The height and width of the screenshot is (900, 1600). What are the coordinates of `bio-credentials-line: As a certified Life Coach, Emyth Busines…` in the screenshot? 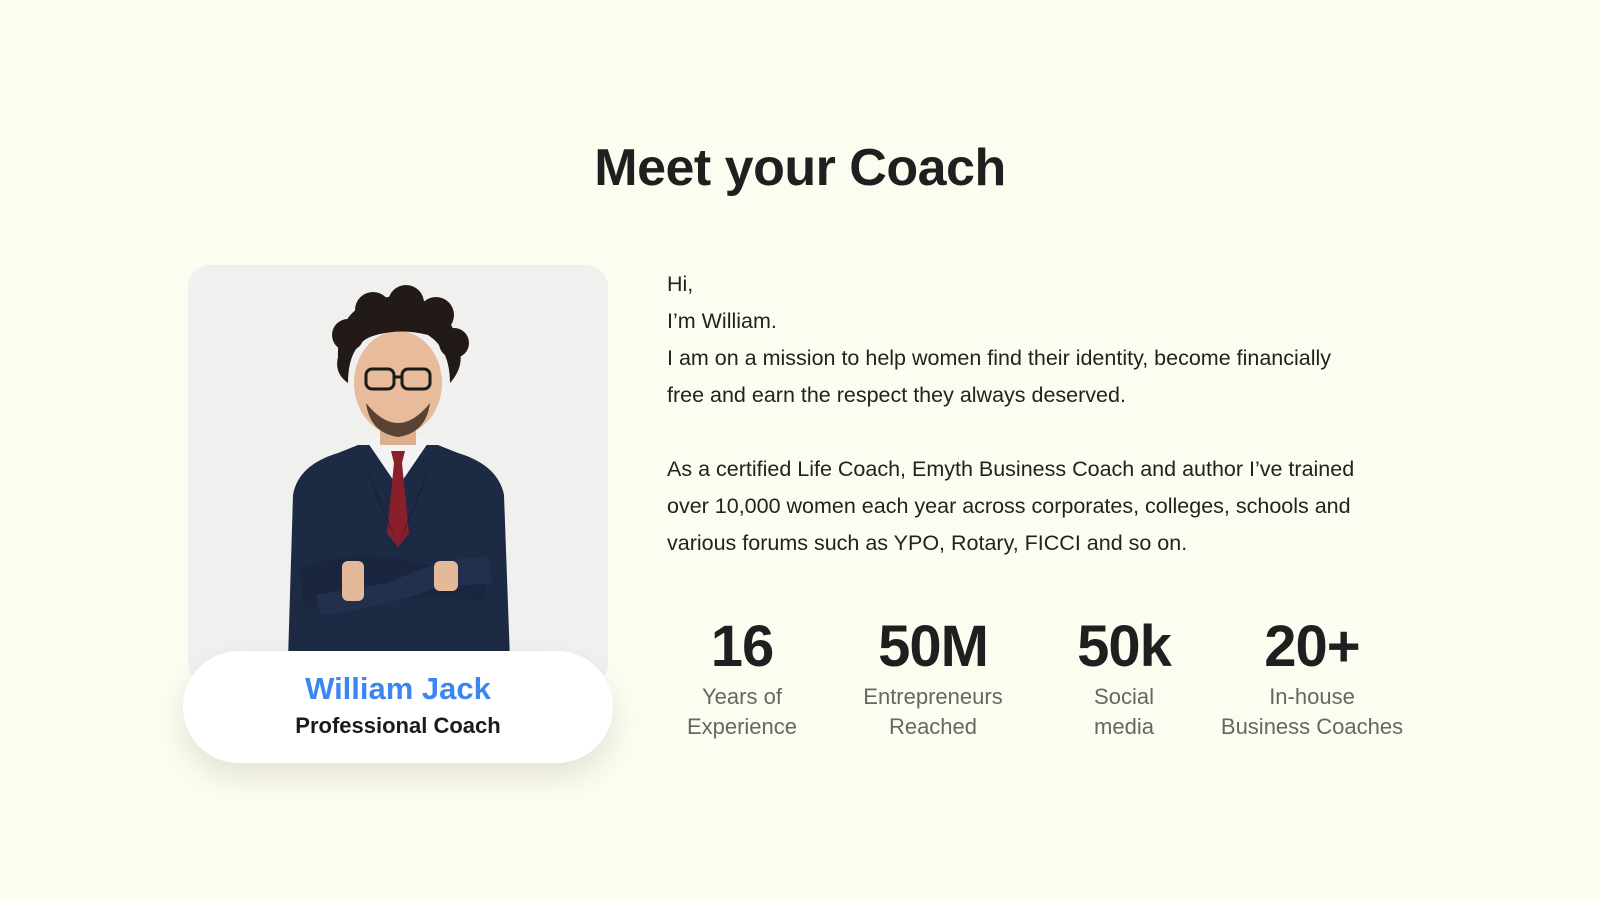 It's located at (1011, 469).